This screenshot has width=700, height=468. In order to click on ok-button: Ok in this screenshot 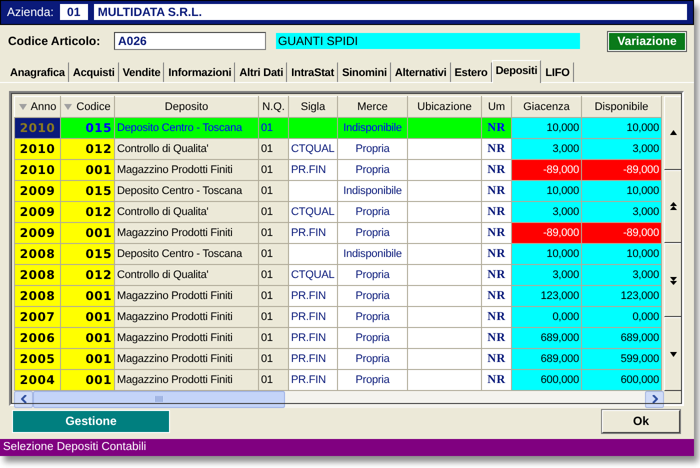, I will do `click(641, 421)`.